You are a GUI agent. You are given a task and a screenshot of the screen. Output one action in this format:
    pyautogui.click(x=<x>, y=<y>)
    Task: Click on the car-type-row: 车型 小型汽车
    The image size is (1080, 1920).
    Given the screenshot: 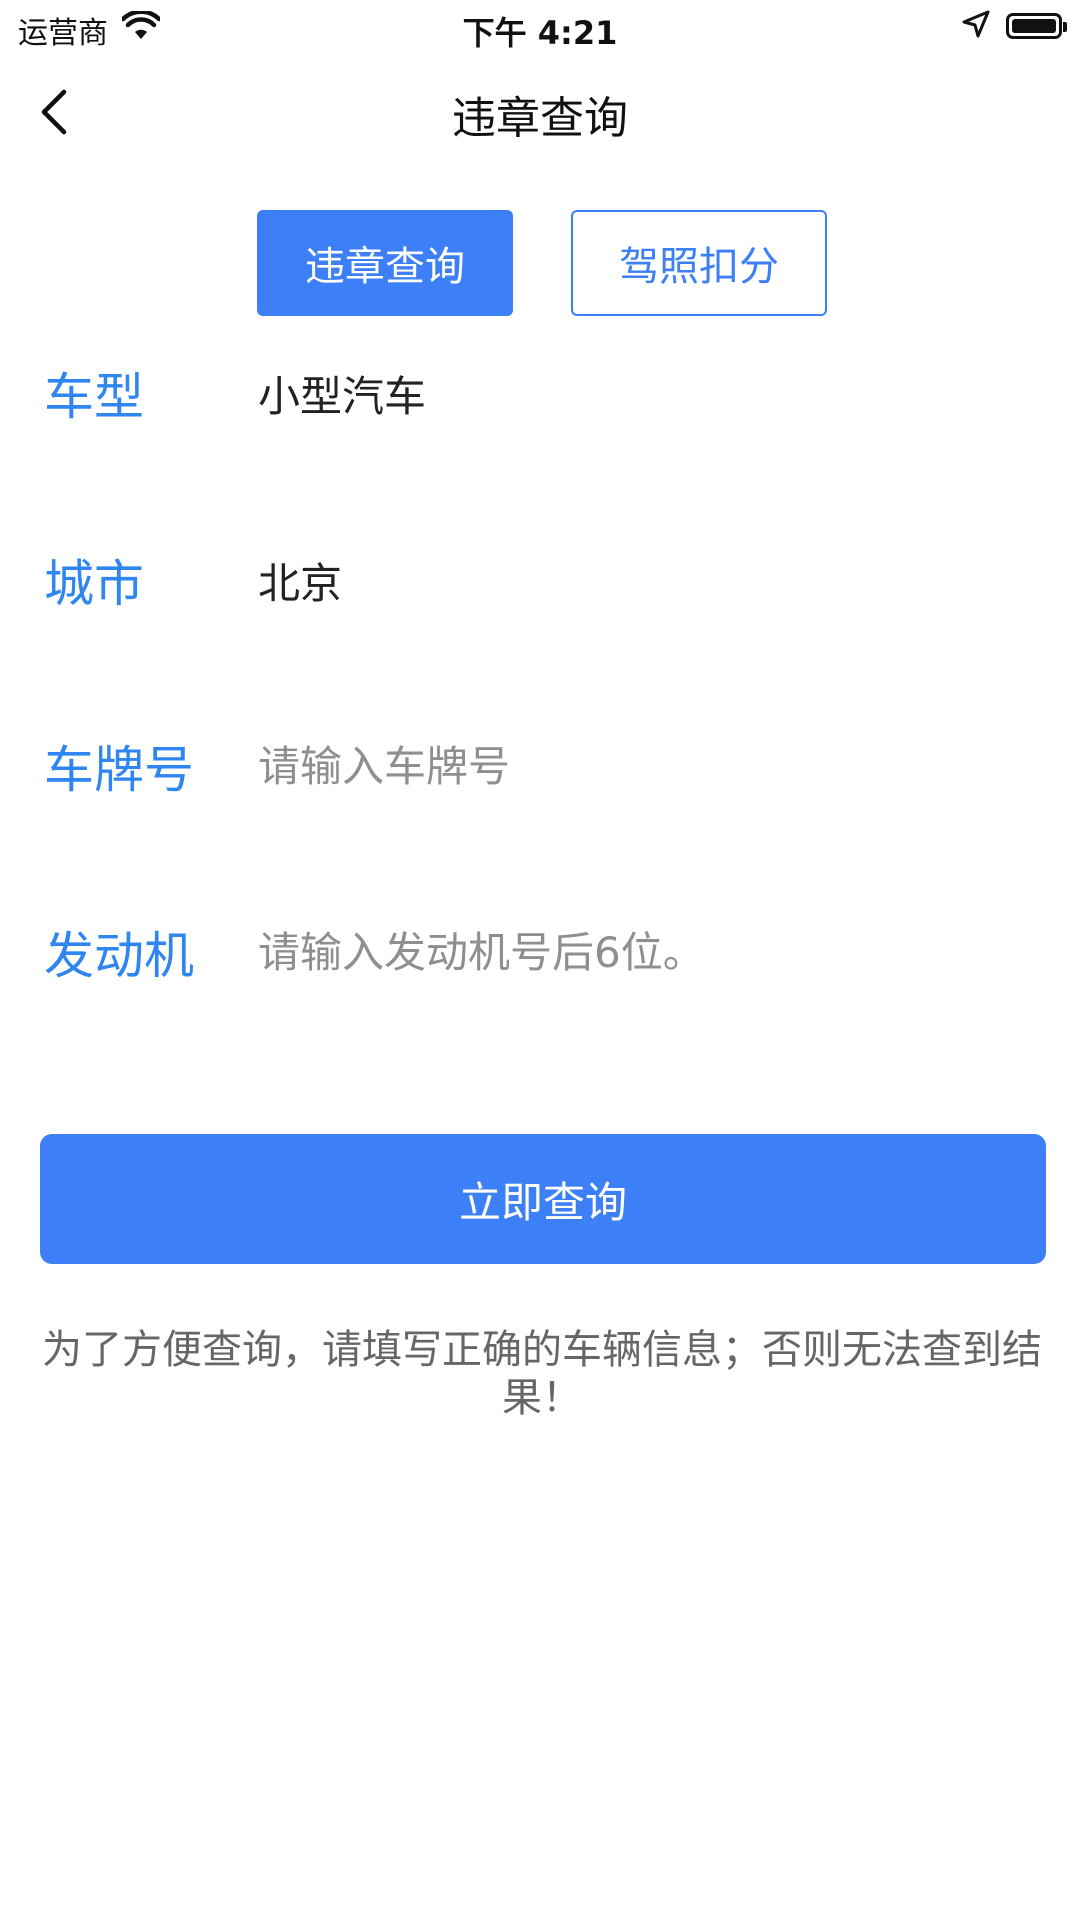 What is the action you would take?
    pyautogui.click(x=540, y=393)
    